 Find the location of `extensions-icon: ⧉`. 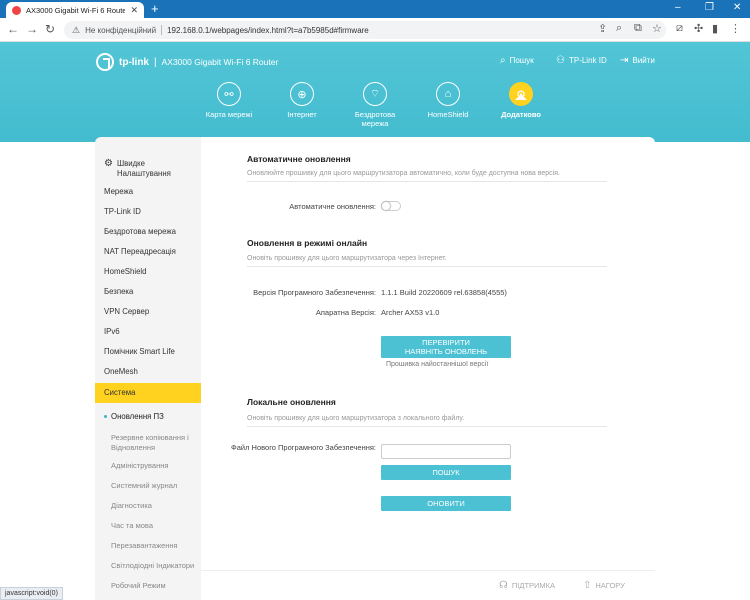

extensions-icon: ⧉ is located at coordinates (638, 28).